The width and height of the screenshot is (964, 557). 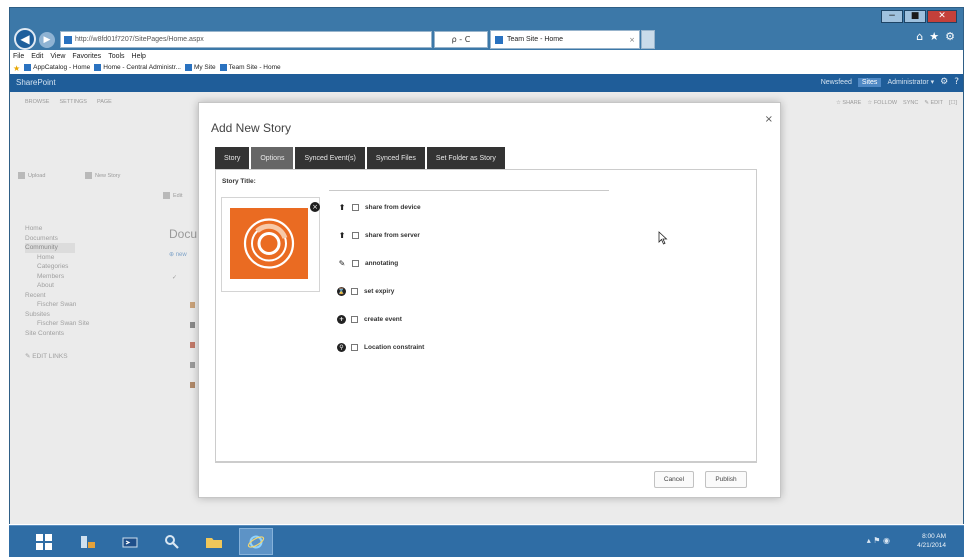 What do you see at coordinates (102, 175) in the screenshot?
I see `new-story-command: New Story` at bounding box center [102, 175].